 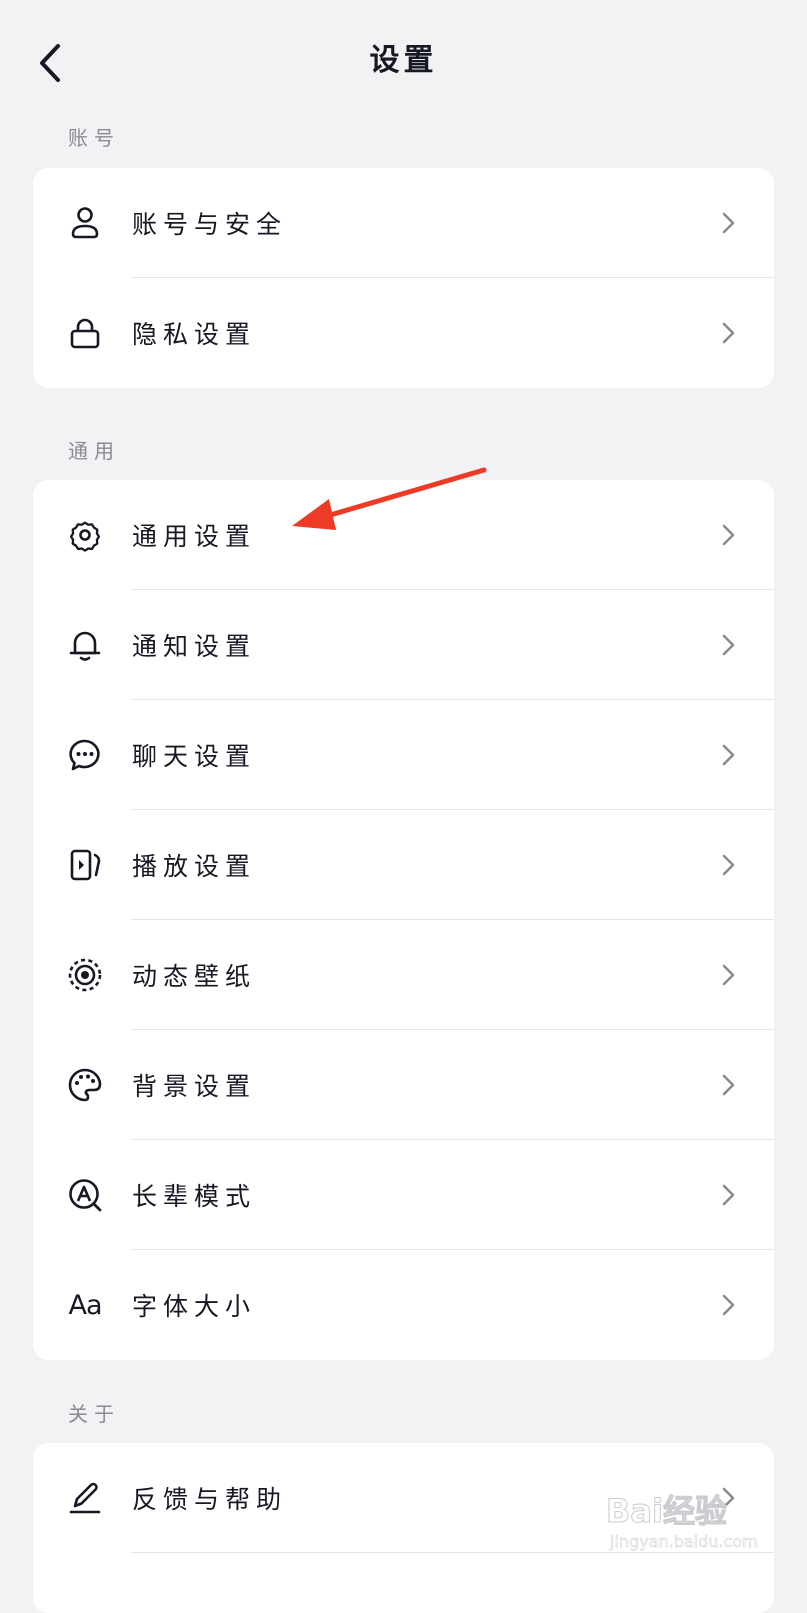 I want to click on chat-bubble-icon, so click(x=85, y=755).